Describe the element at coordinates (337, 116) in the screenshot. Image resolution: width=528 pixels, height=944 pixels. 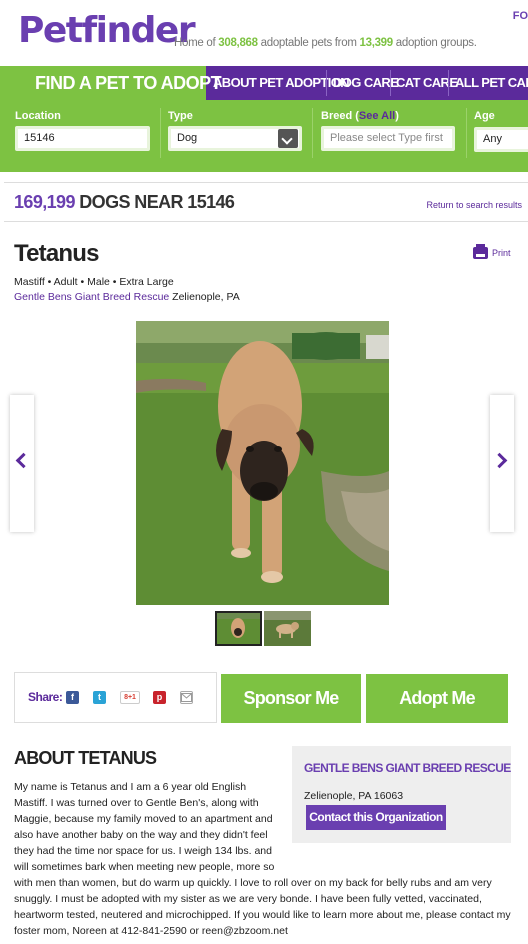
I see `breed-label-text: Breed` at that location.